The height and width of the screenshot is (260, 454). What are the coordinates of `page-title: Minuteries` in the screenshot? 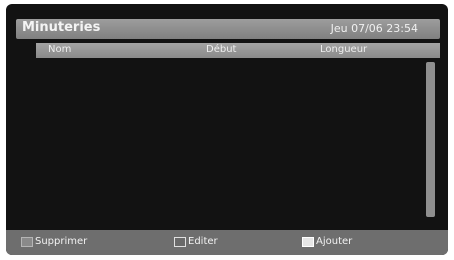 It's located at (61, 27).